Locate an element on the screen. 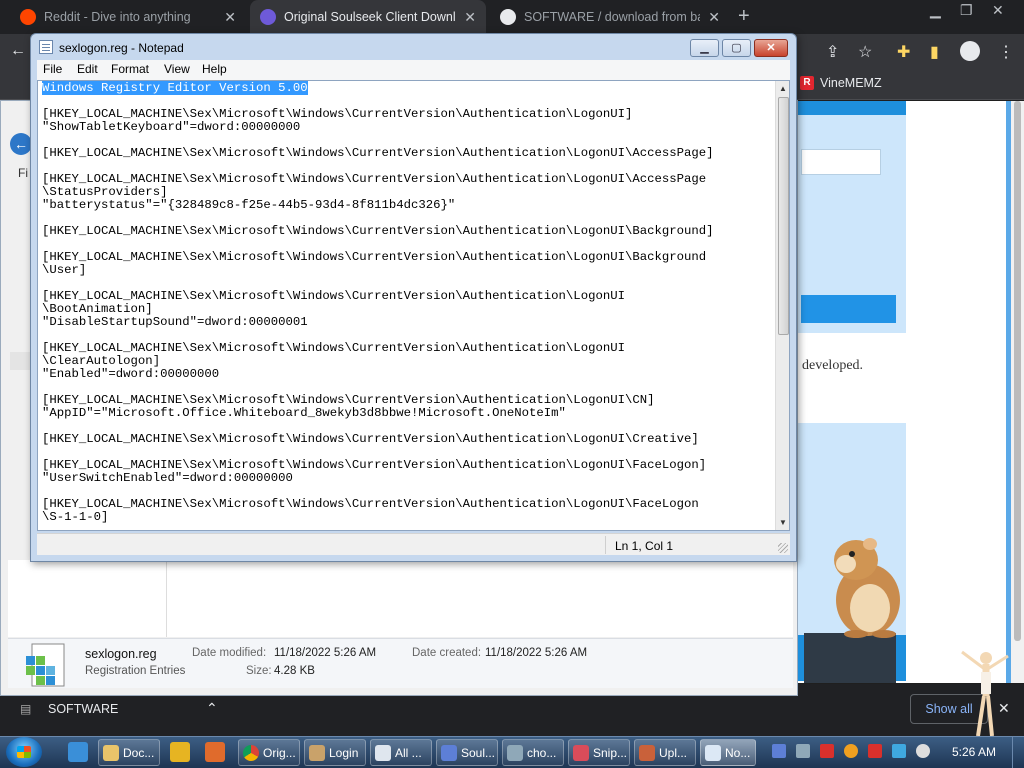 This screenshot has width=1024, height=768. menu-help: Help is located at coordinates (214, 69).